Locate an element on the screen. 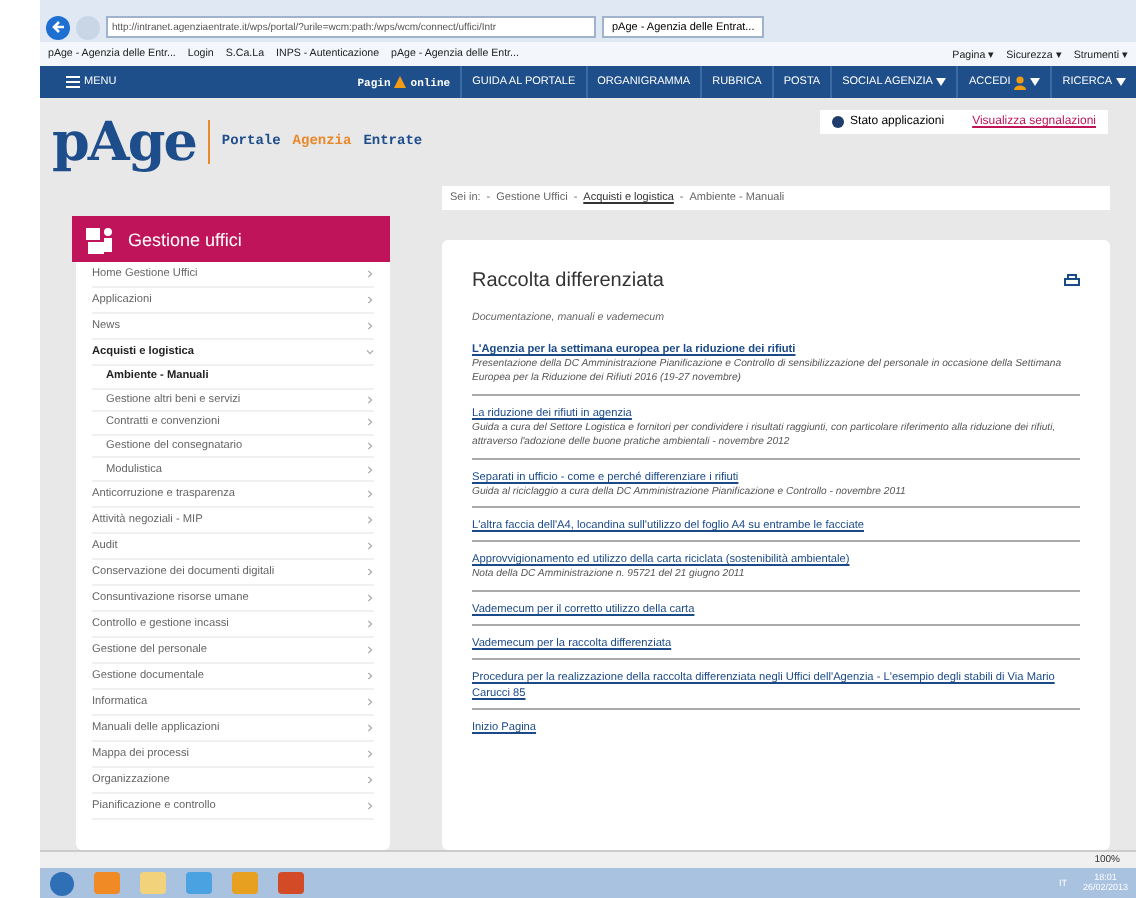 The height and width of the screenshot is (898, 1136). logo: pAge is located at coordinates (124, 142).